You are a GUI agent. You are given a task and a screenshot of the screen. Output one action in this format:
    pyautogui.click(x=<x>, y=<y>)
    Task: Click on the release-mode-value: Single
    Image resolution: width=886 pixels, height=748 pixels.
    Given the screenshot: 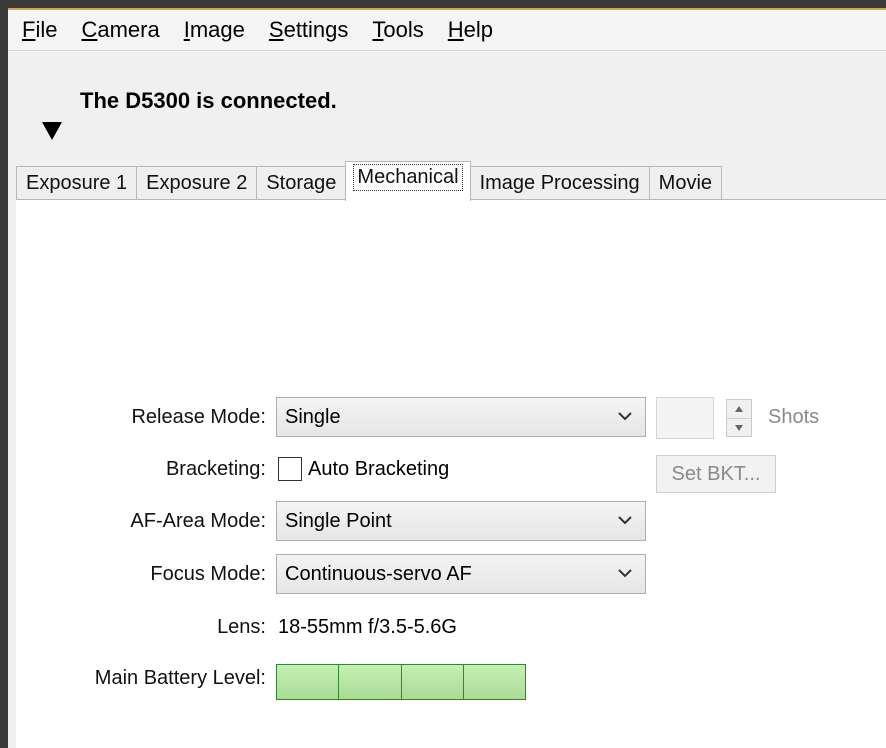 What is the action you would take?
    pyautogui.click(x=313, y=416)
    